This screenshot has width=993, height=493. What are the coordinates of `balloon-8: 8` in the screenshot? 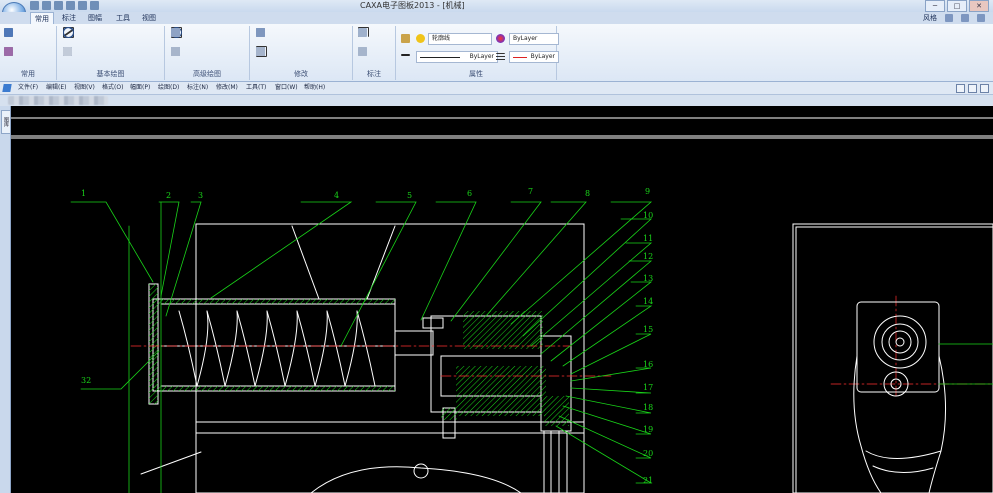 It's located at (587, 193).